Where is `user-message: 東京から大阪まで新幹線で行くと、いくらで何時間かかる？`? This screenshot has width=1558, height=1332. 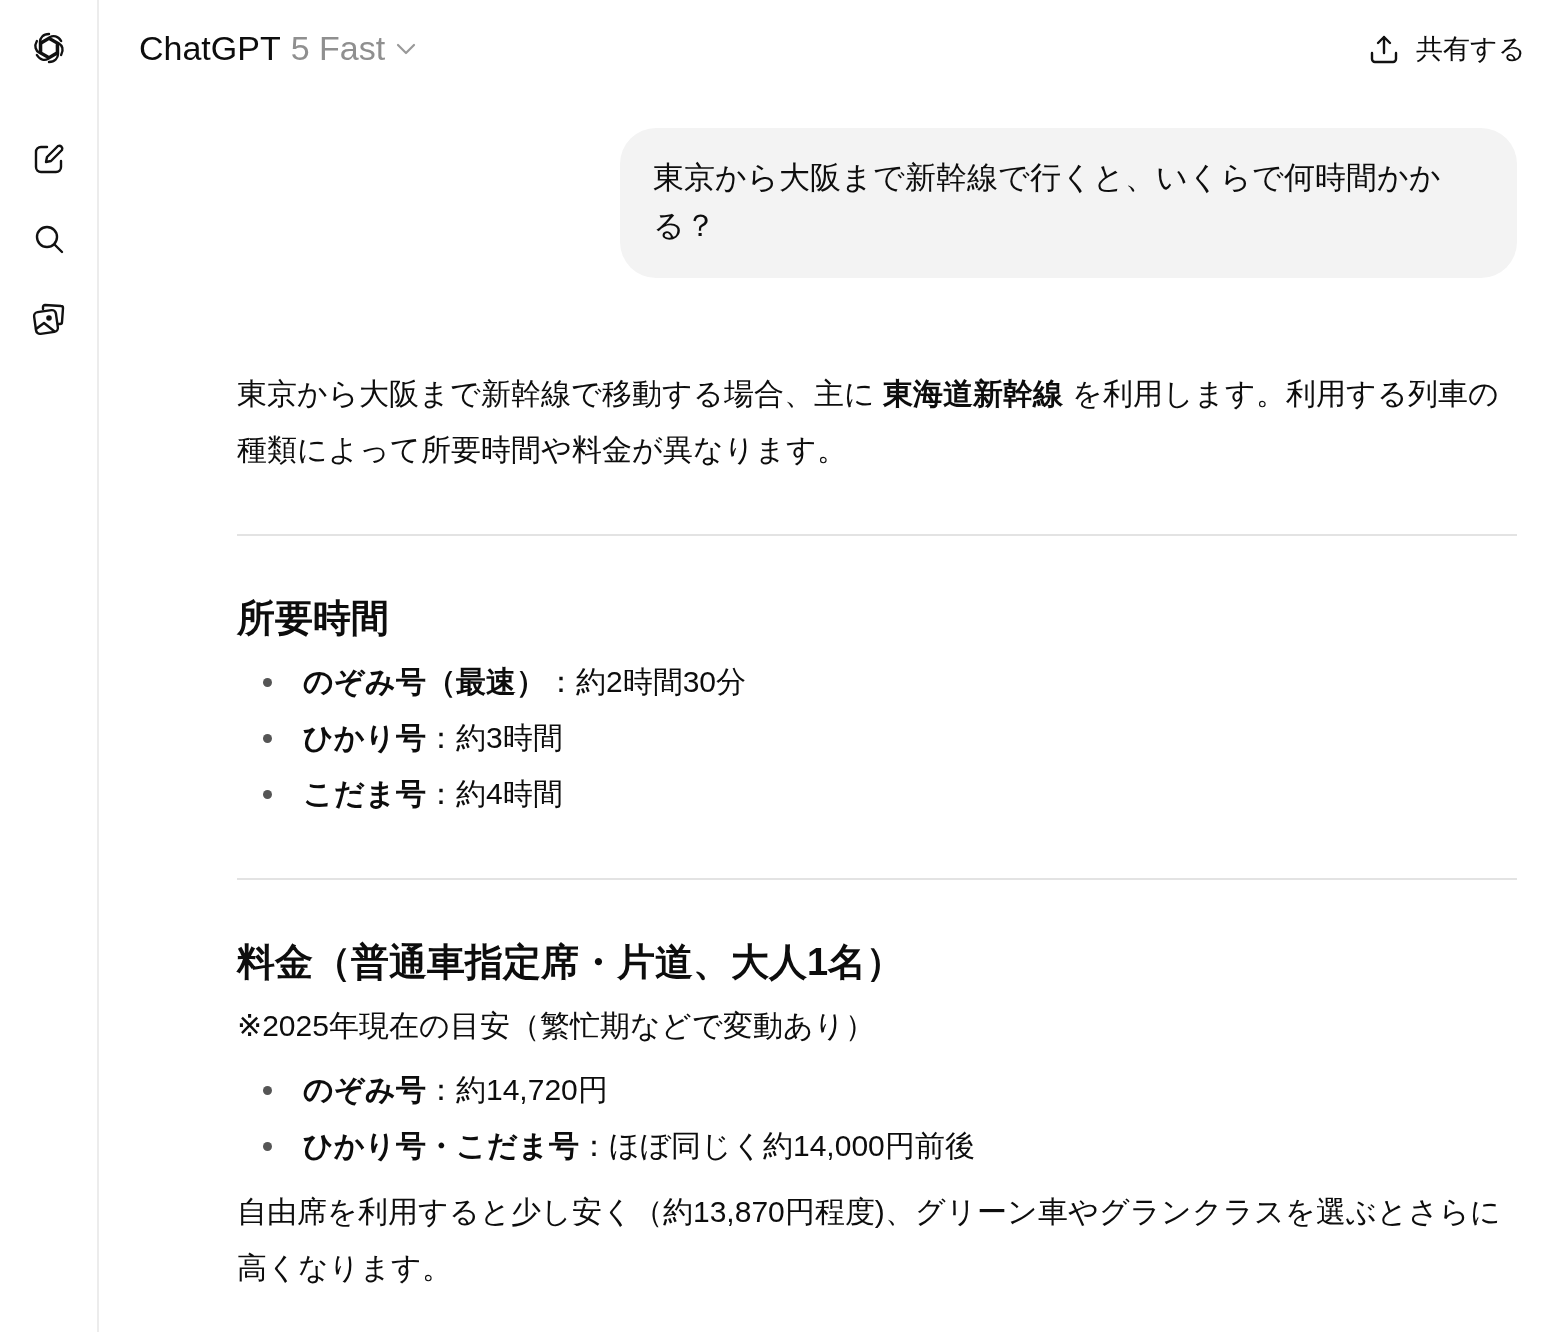 user-message: 東京から大阪まで新幹線で行くと、いくらで何時間かかる？ is located at coordinates (1068, 203).